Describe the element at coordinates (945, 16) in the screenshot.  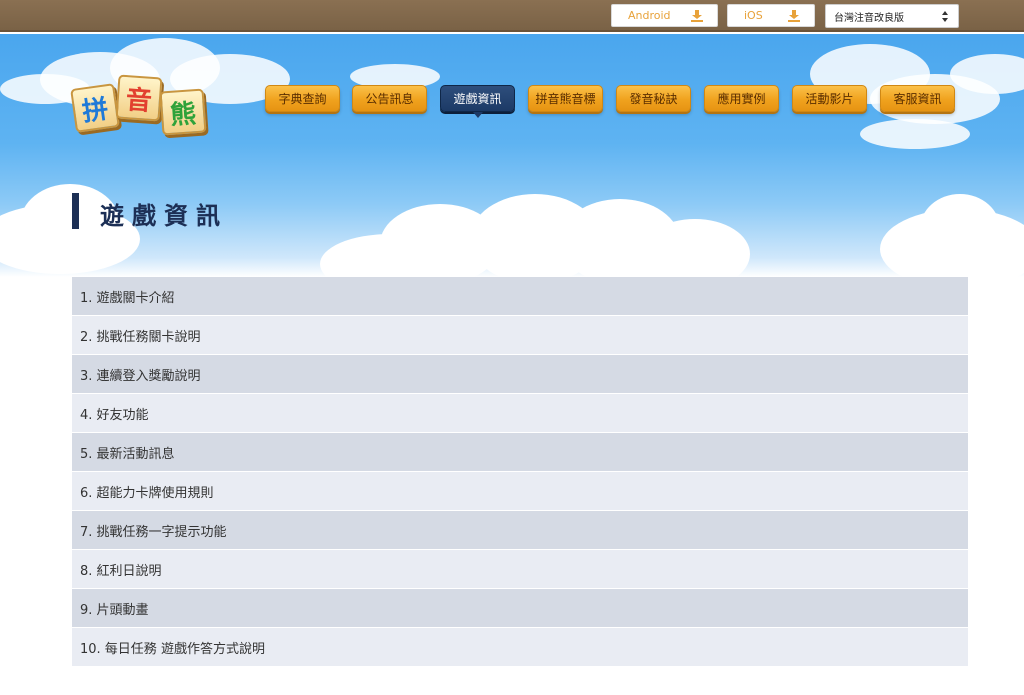
I see `select-caret-icon` at that location.